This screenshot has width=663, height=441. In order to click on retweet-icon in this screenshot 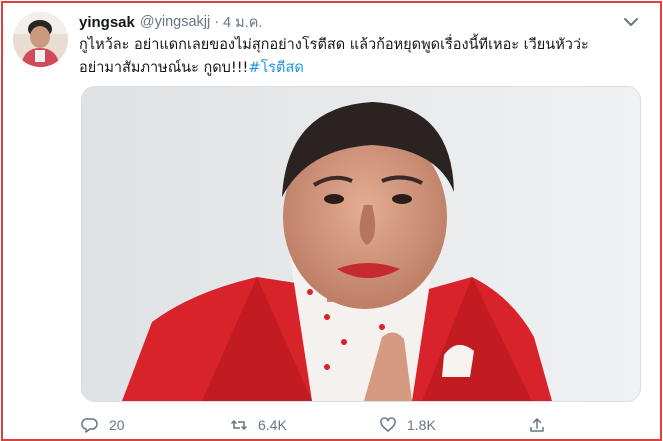, I will do `click(239, 425)`.